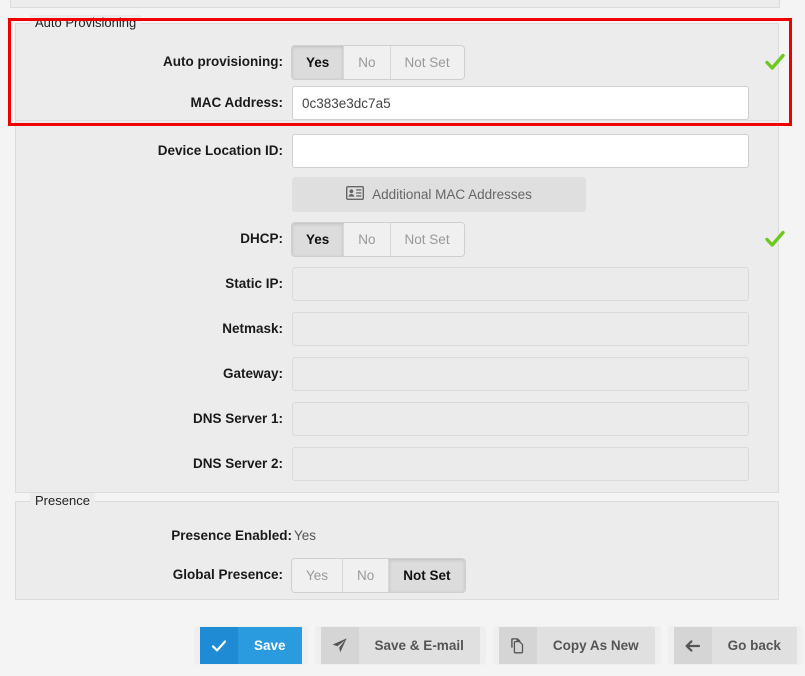 Image resolution: width=805 pixels, height=676 pixels. I want to click on dhcp-option-no: No, so click(367, 239).